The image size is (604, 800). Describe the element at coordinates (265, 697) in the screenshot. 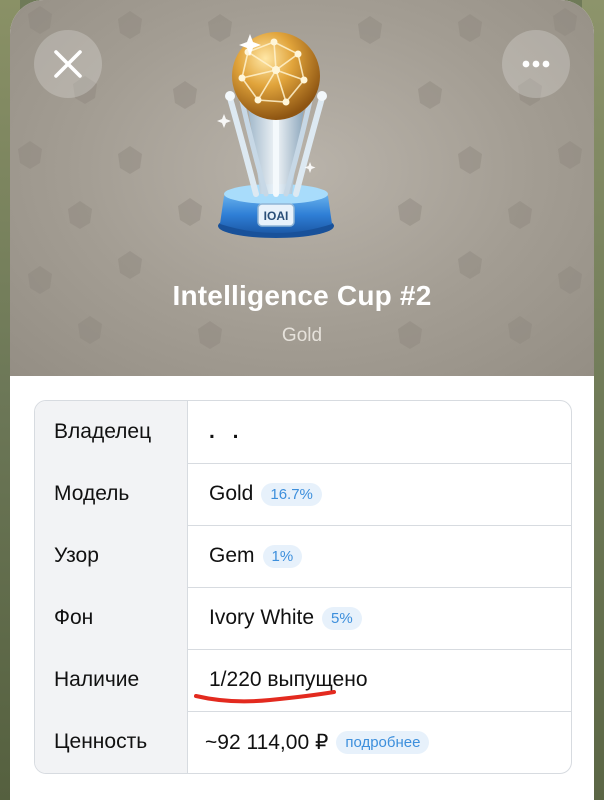

I see `red-underline-annotation` at that location.